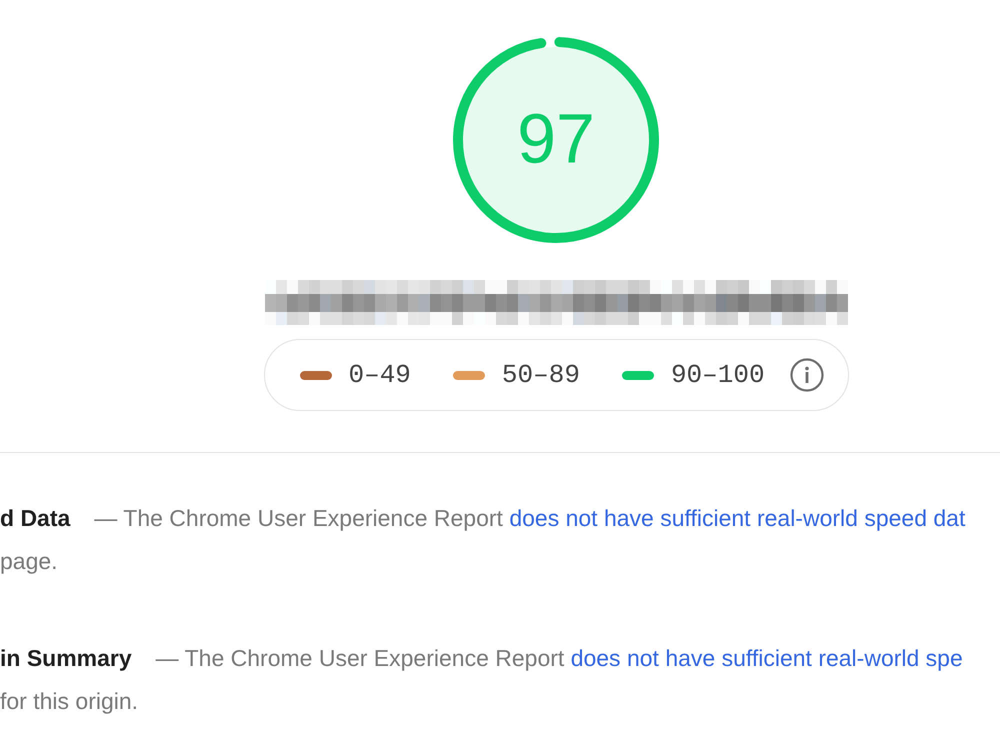  Describe the element at coordinates (807, 375) in the screenshot. I see `info-icon` at that location.